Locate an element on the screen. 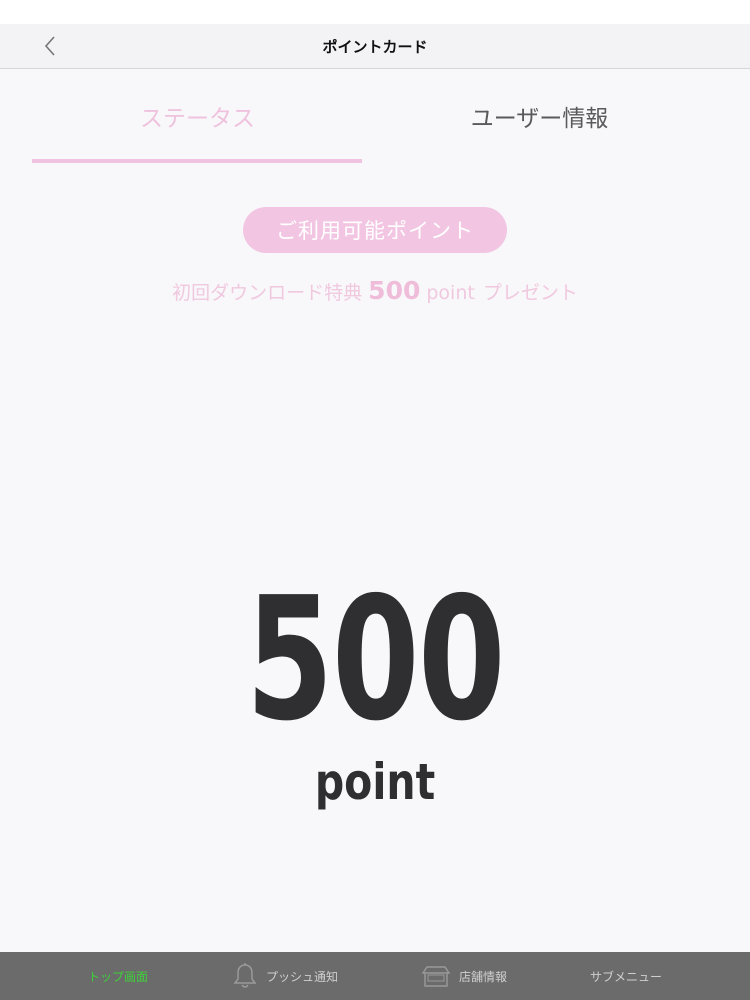 The width and height of the screenshot is (750, 1000). nav-item-top: トップ画面 is located at coordinates (118, 976).